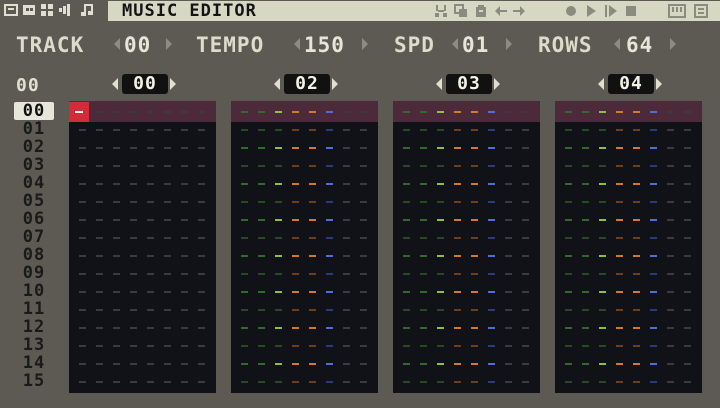  Describe the element at coordinates (571, 11) in the screenshot. I see `record-icon` at that location.